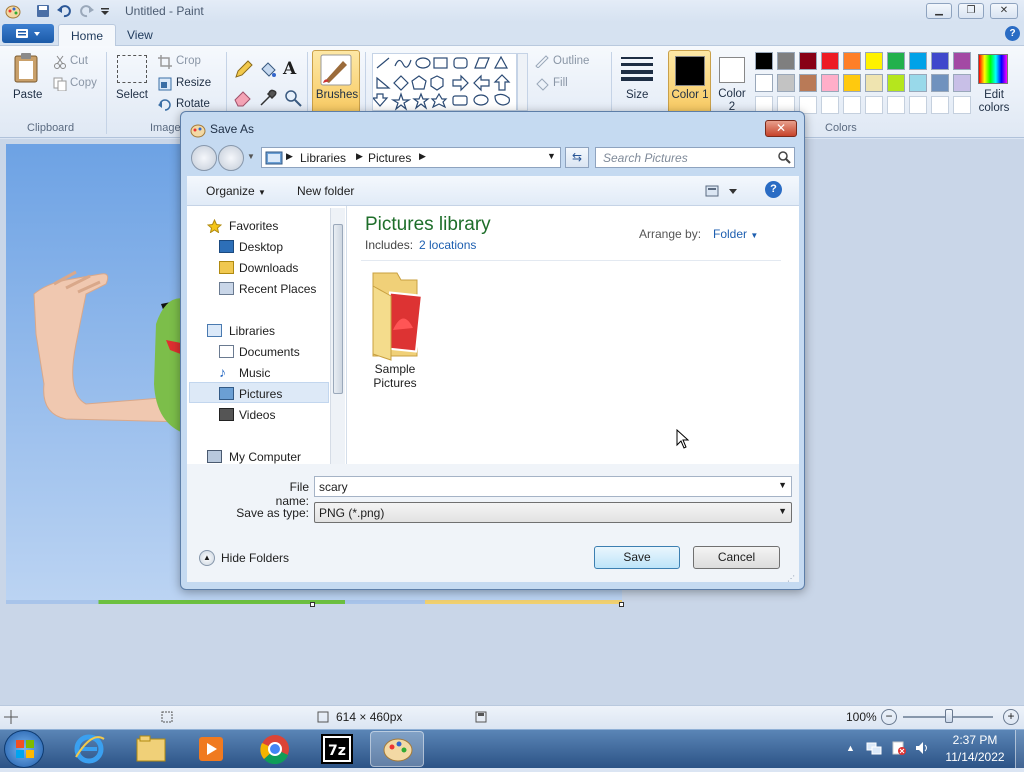 Image resolution: width=1024 pixels, height=772 pixels. Describe the element at coordinates (889, 717) in the screenshot. I see `zoom-out-button: −` at that location.